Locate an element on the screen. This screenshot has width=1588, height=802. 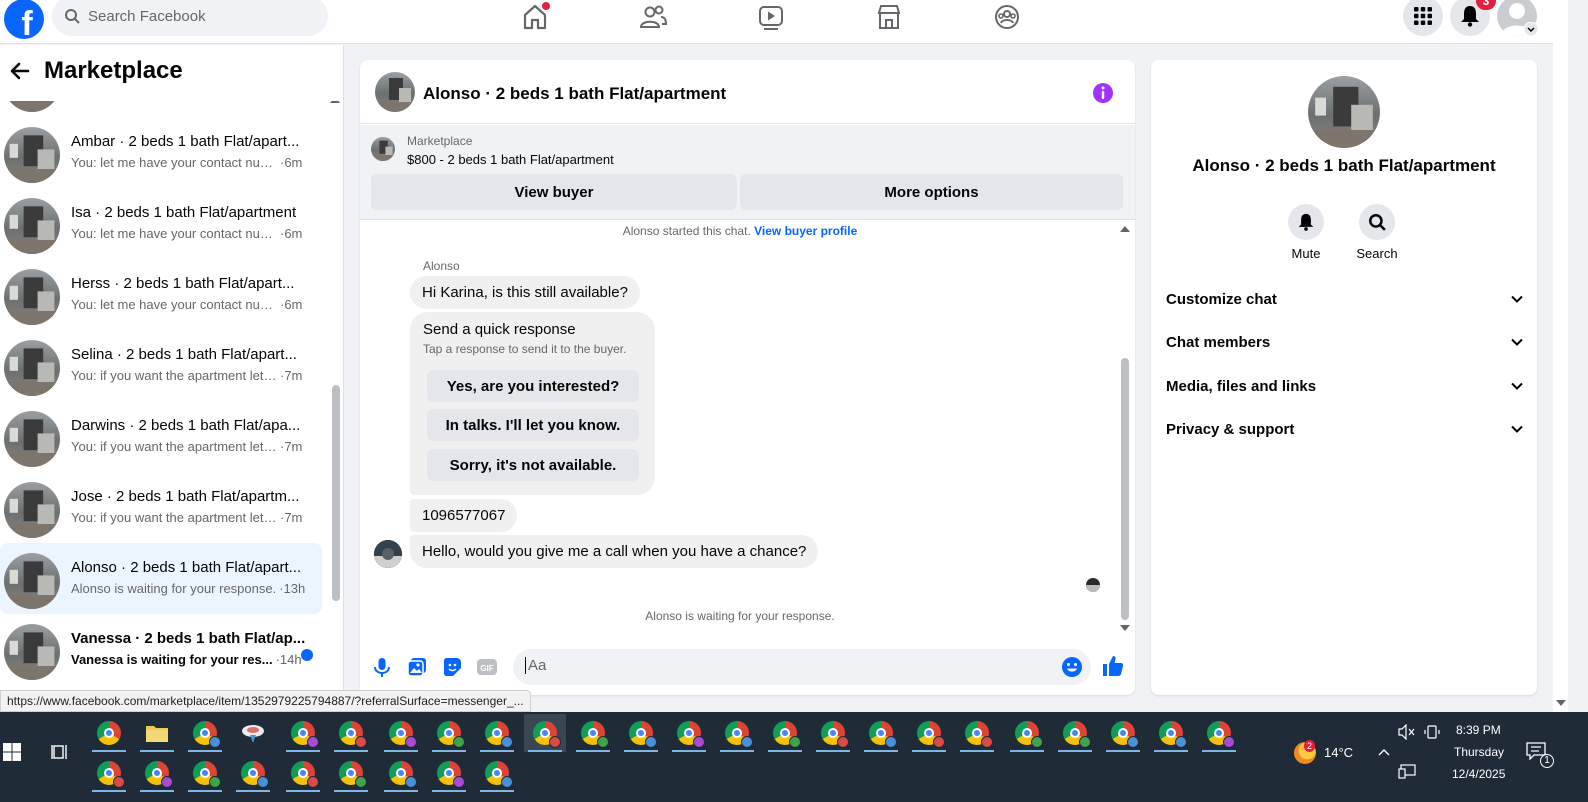
search-action: Search is located at coordinates (1377, 232).